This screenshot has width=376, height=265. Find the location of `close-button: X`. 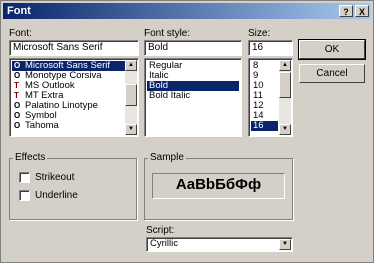

close-button: X is located at coordinates (362, 11).